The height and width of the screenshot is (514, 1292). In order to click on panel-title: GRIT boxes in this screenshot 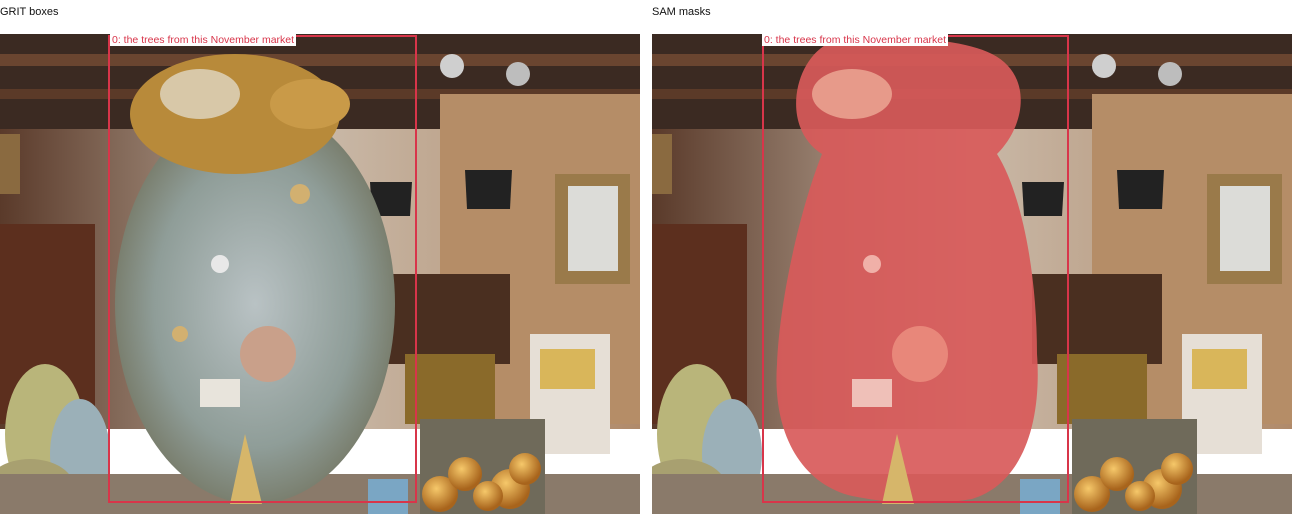, I will do `click(29, 12)`.